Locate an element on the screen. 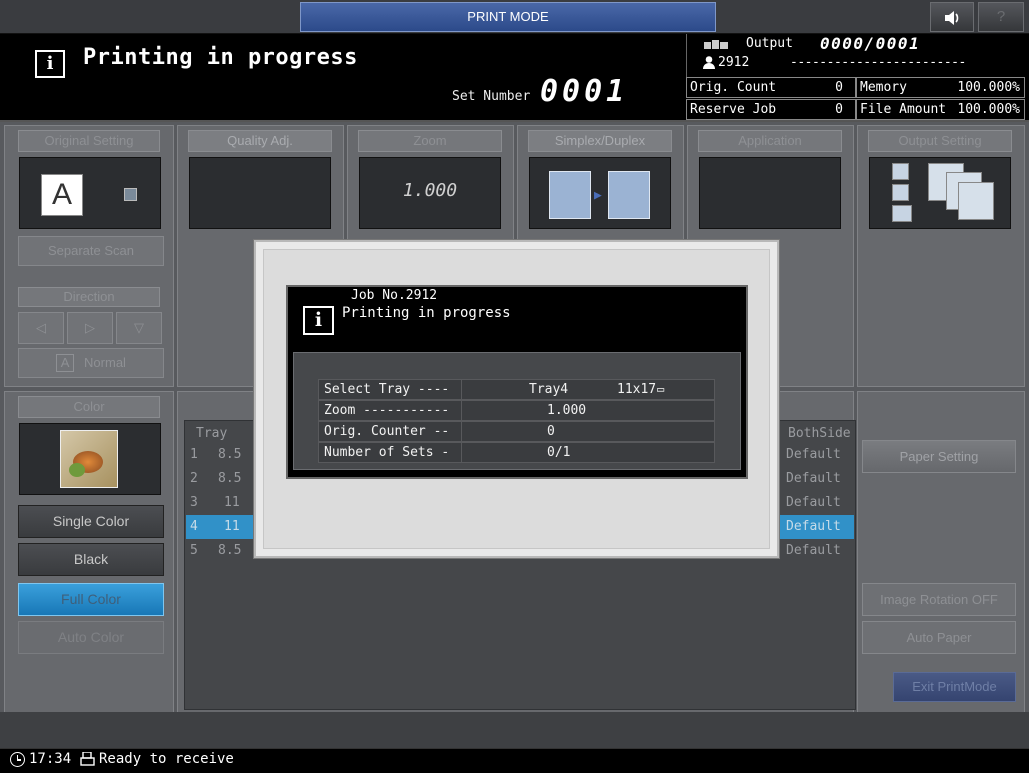  direction-label: Direction is located at coordinates (89, 297).